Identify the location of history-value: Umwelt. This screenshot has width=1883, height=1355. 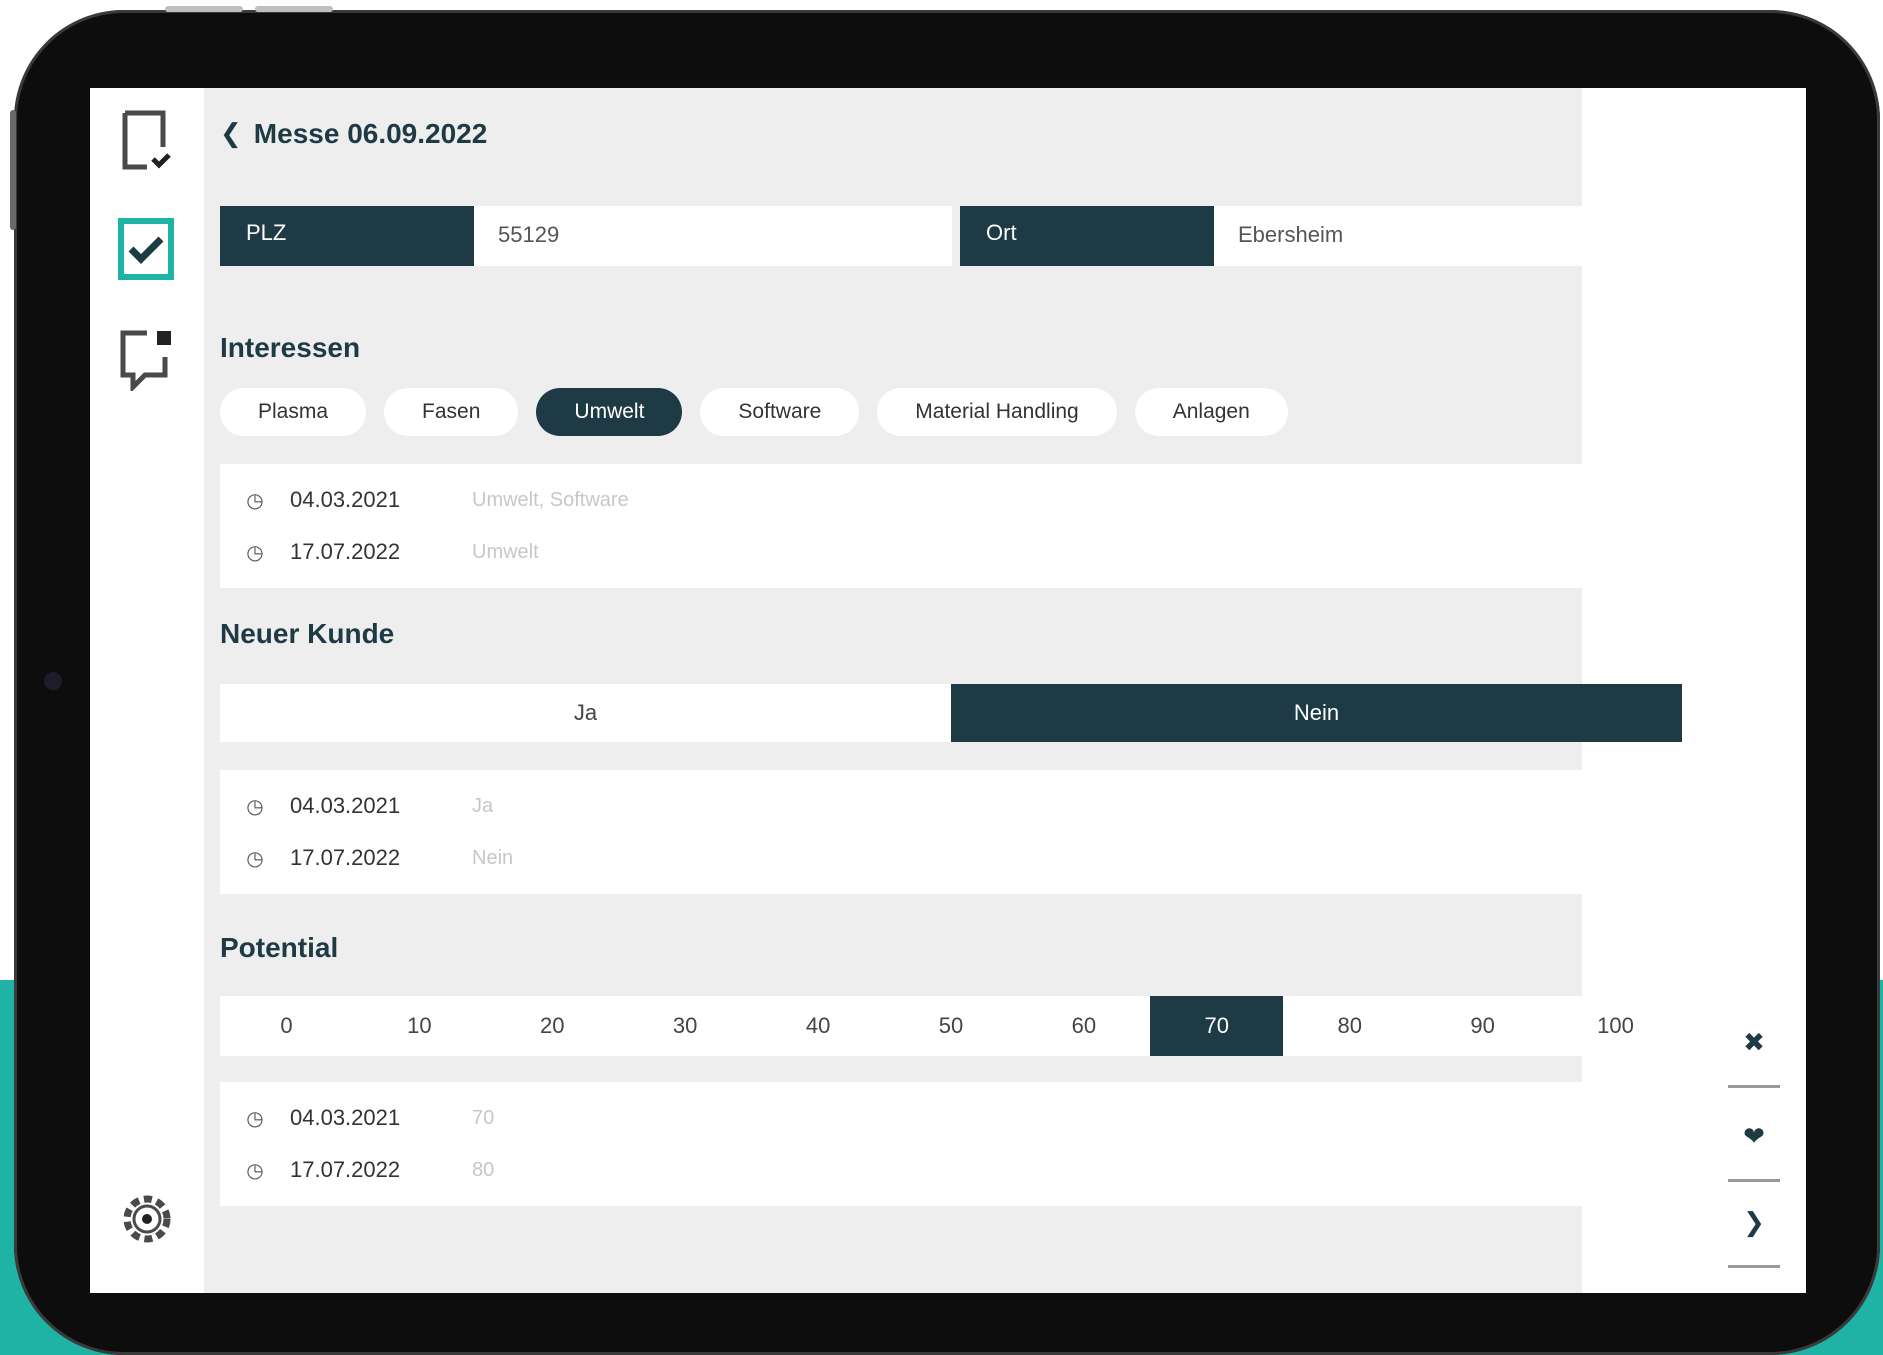
(505, 551).